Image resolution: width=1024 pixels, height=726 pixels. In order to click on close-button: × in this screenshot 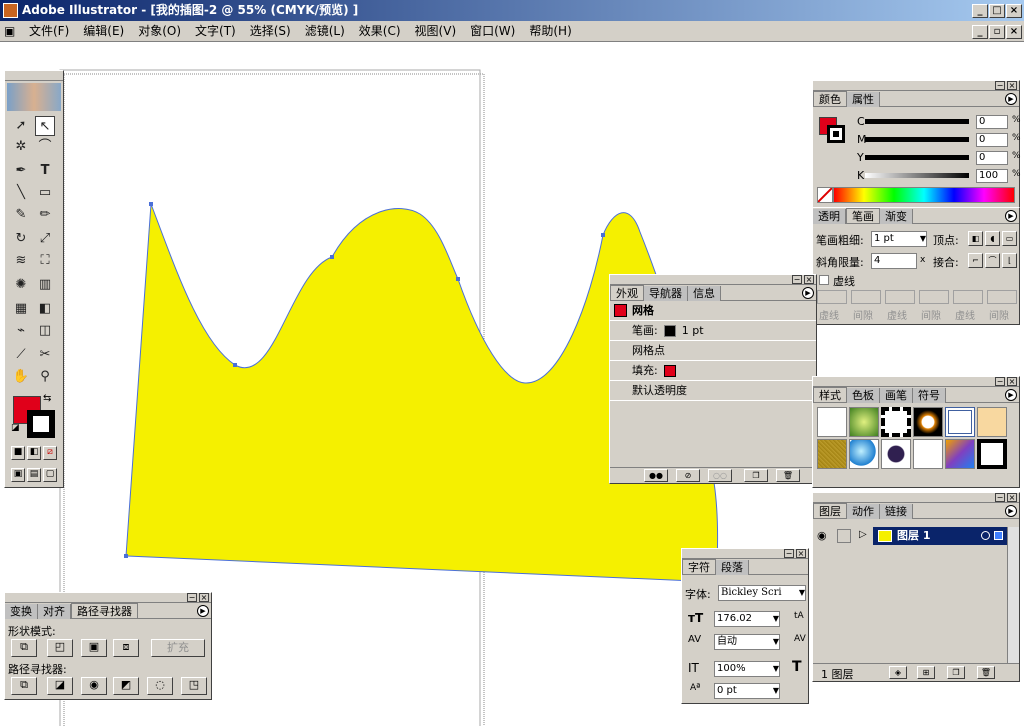, I will do `click(1014, 11)`.